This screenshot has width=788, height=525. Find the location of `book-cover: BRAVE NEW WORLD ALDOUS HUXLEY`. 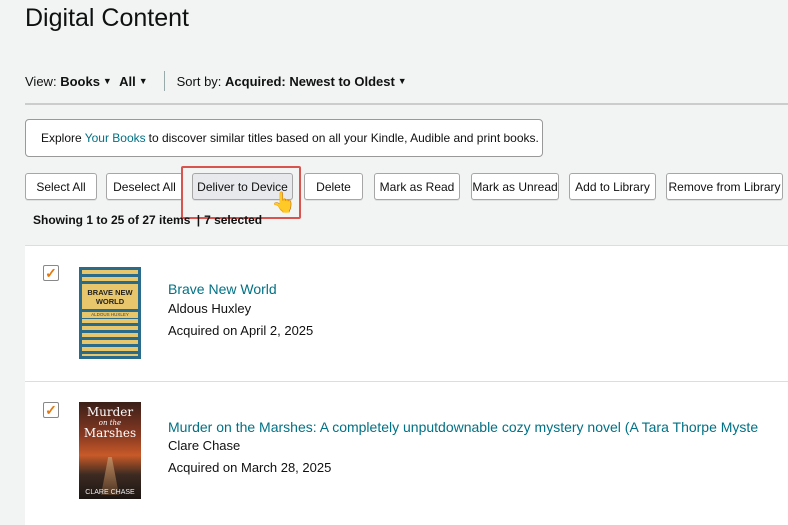

book-cover: BRAVE NEW WORLD ALDOUS HUXLEY is located at coordinates (110, 313).